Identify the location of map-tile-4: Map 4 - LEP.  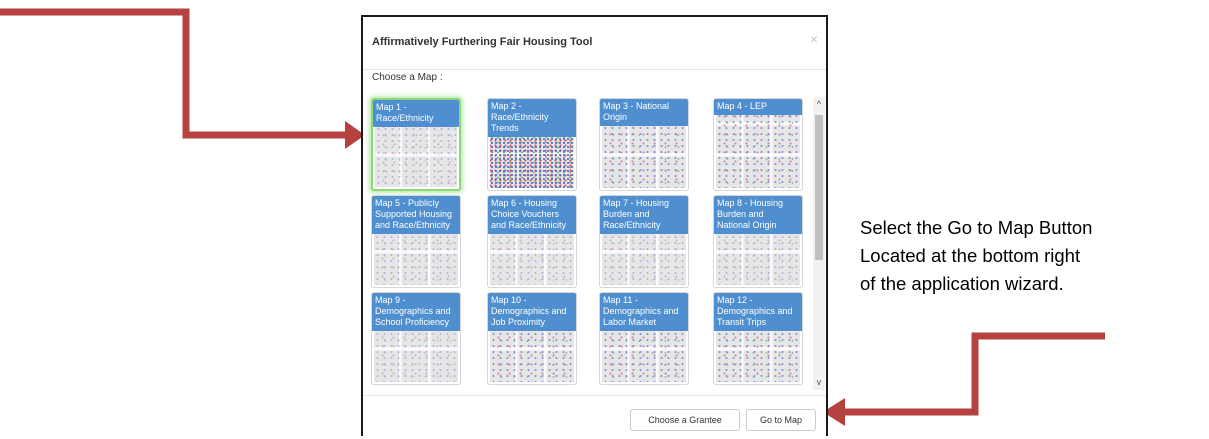
(758, 144).